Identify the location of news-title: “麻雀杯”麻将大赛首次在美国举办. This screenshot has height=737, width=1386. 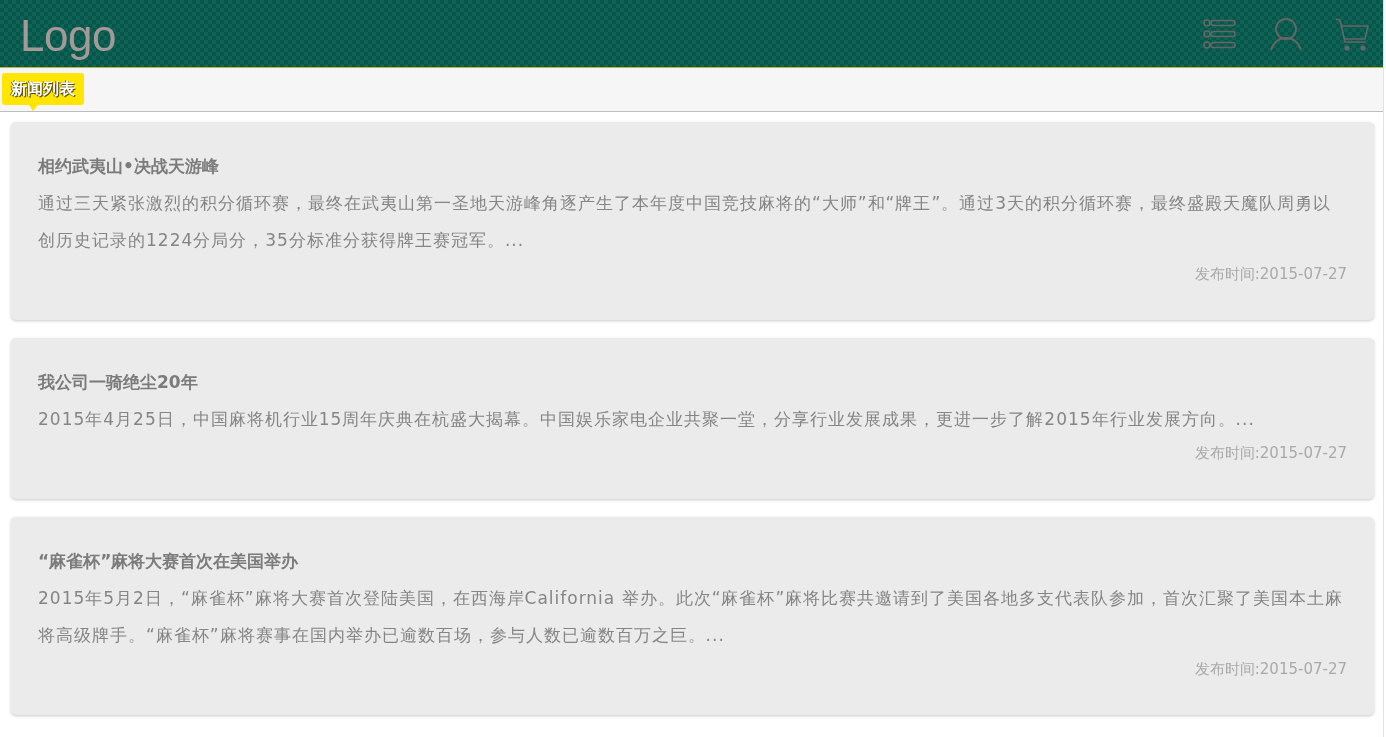
(169, 561).